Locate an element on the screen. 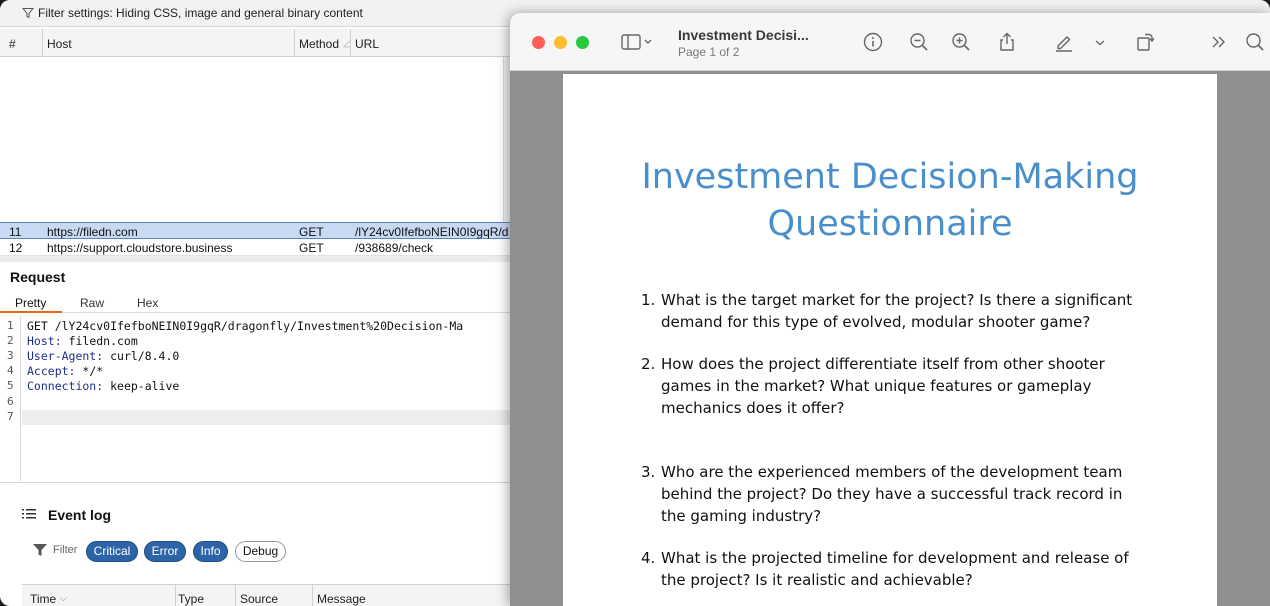 The image size is (1270, 606). document-heading: Investment Decision-Making Questionnaire is located at coordinates (890, 201).